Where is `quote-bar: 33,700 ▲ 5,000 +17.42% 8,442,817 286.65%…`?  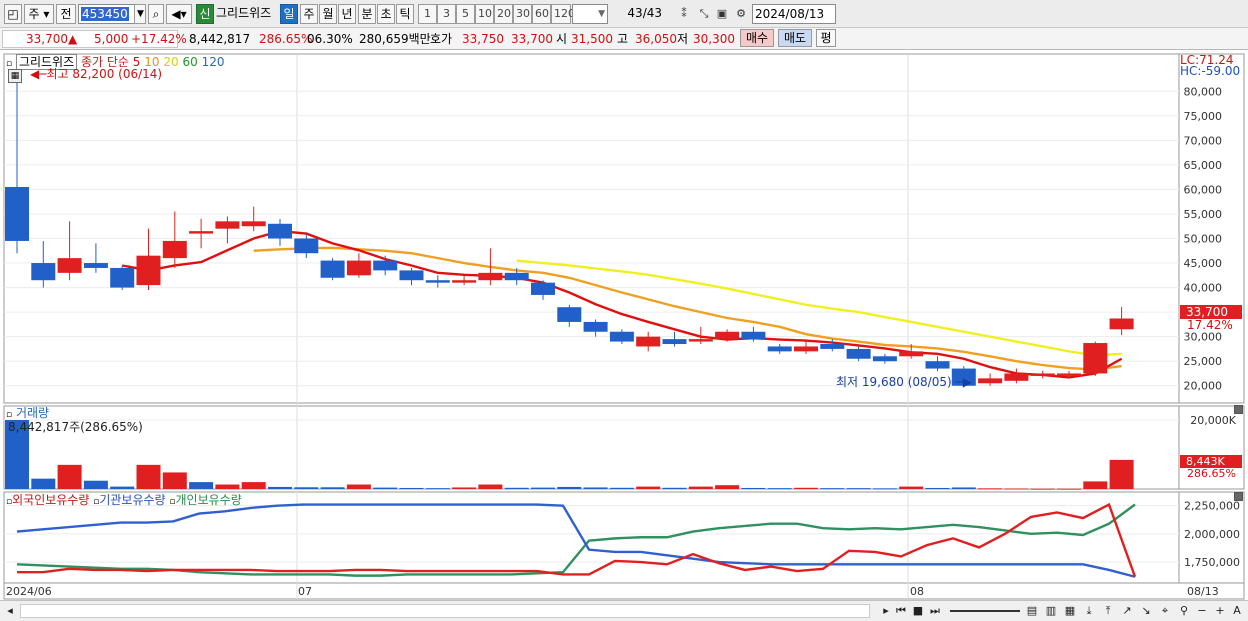 quote-bar: 33,700 ▲ 5,000 +17.42% 8,442,817 286.65%… is located at coordinates (624, 39).